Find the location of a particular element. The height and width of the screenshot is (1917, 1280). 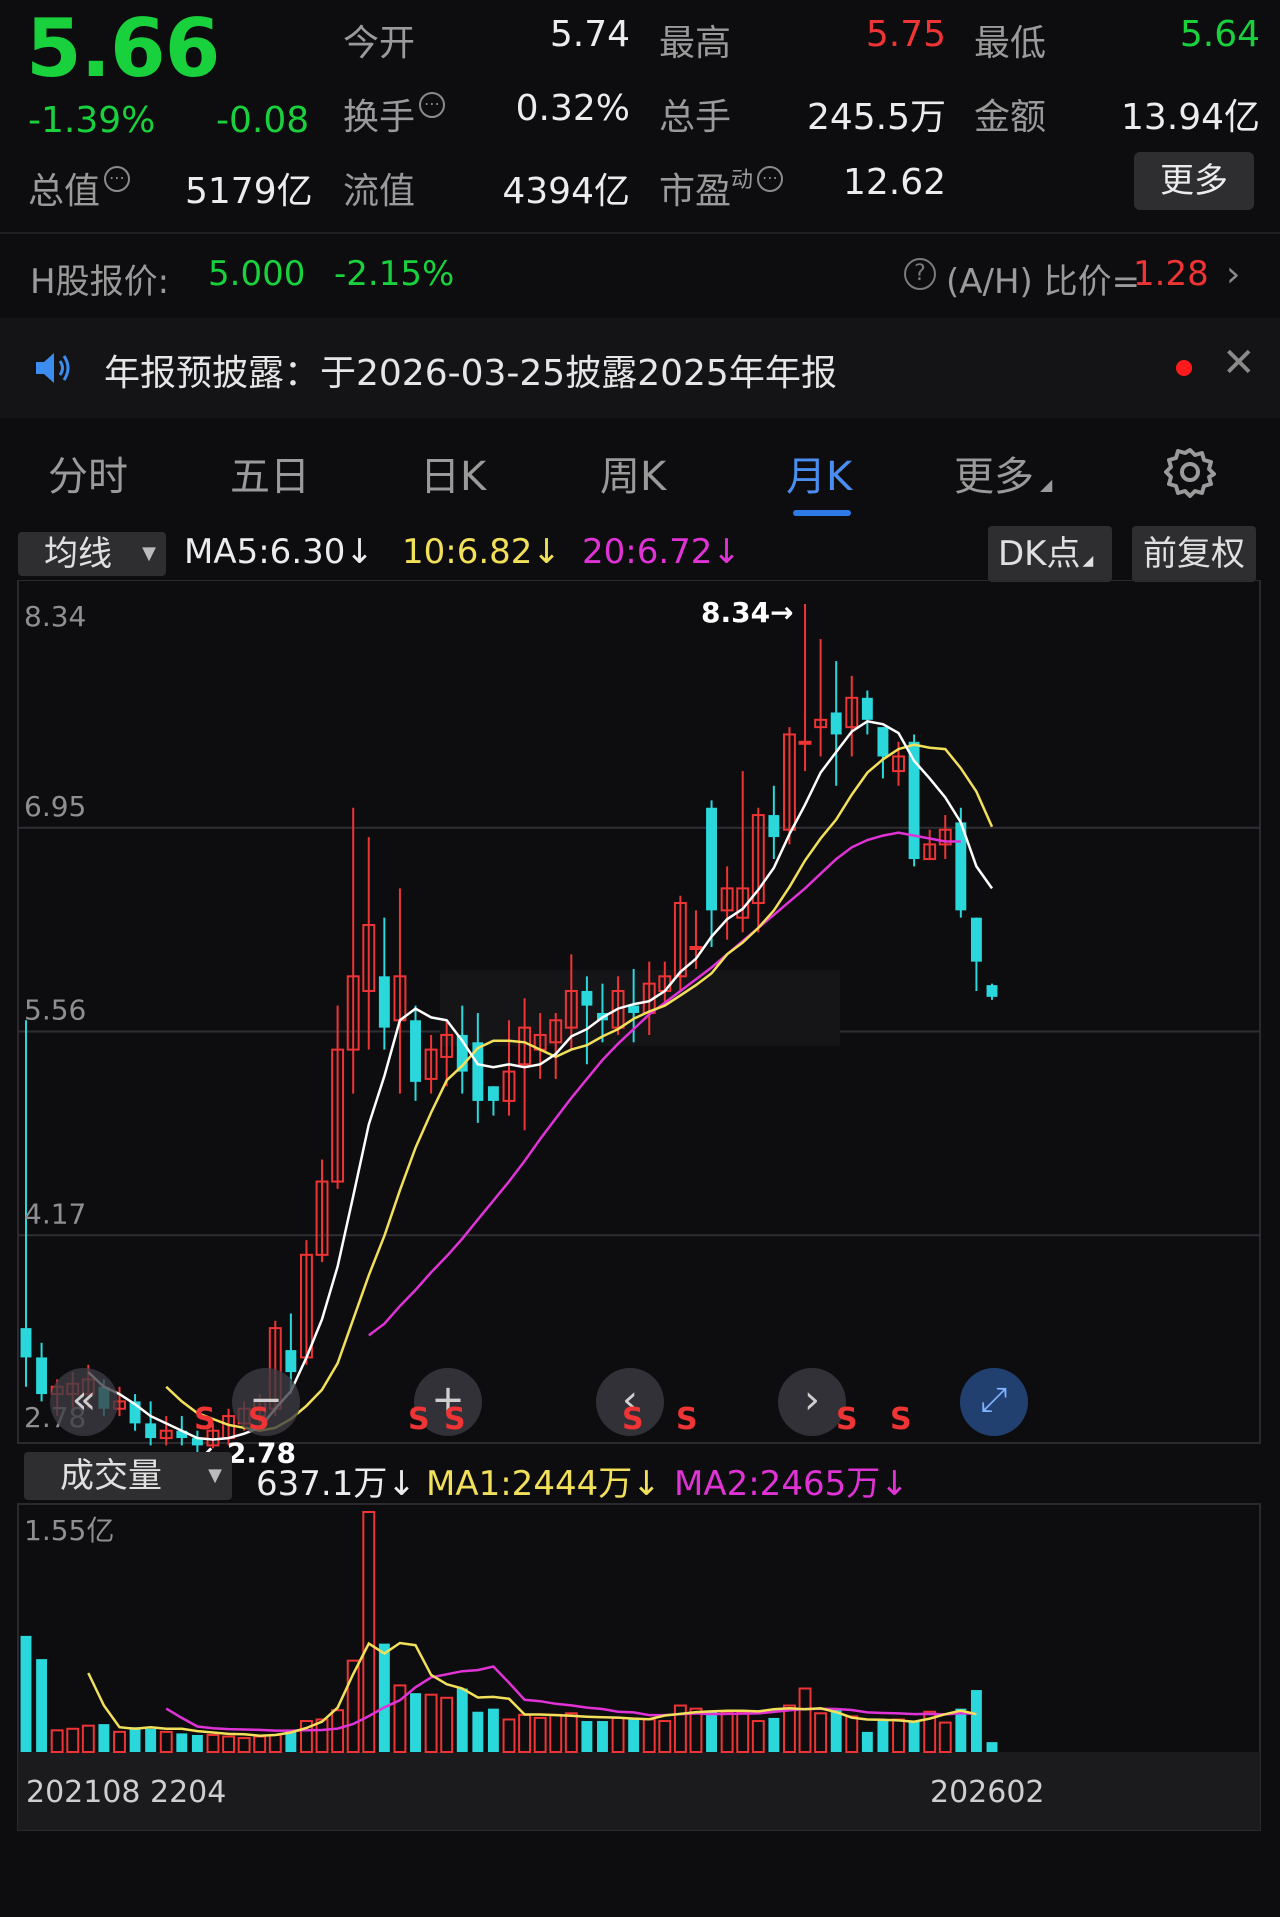

tab-five-day: 五日 is located at coordinates (270, 473).